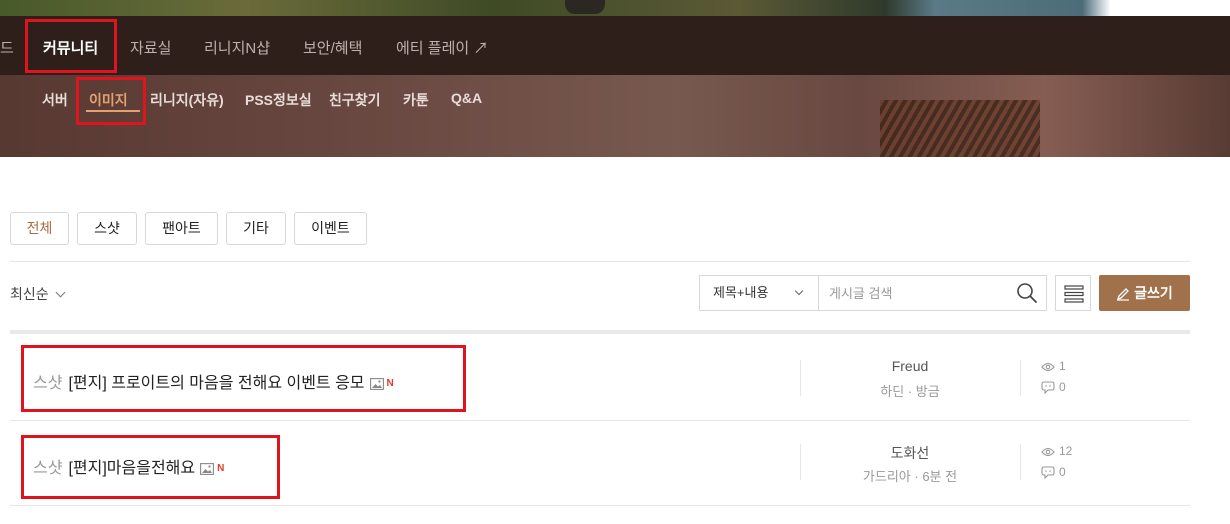  I want to click on list-top-divider, so click(600, 332).